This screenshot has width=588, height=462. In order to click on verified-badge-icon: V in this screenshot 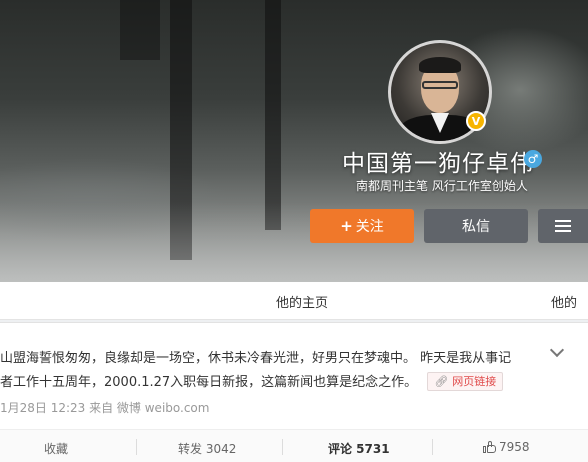, I will do `click(476, 121)`.